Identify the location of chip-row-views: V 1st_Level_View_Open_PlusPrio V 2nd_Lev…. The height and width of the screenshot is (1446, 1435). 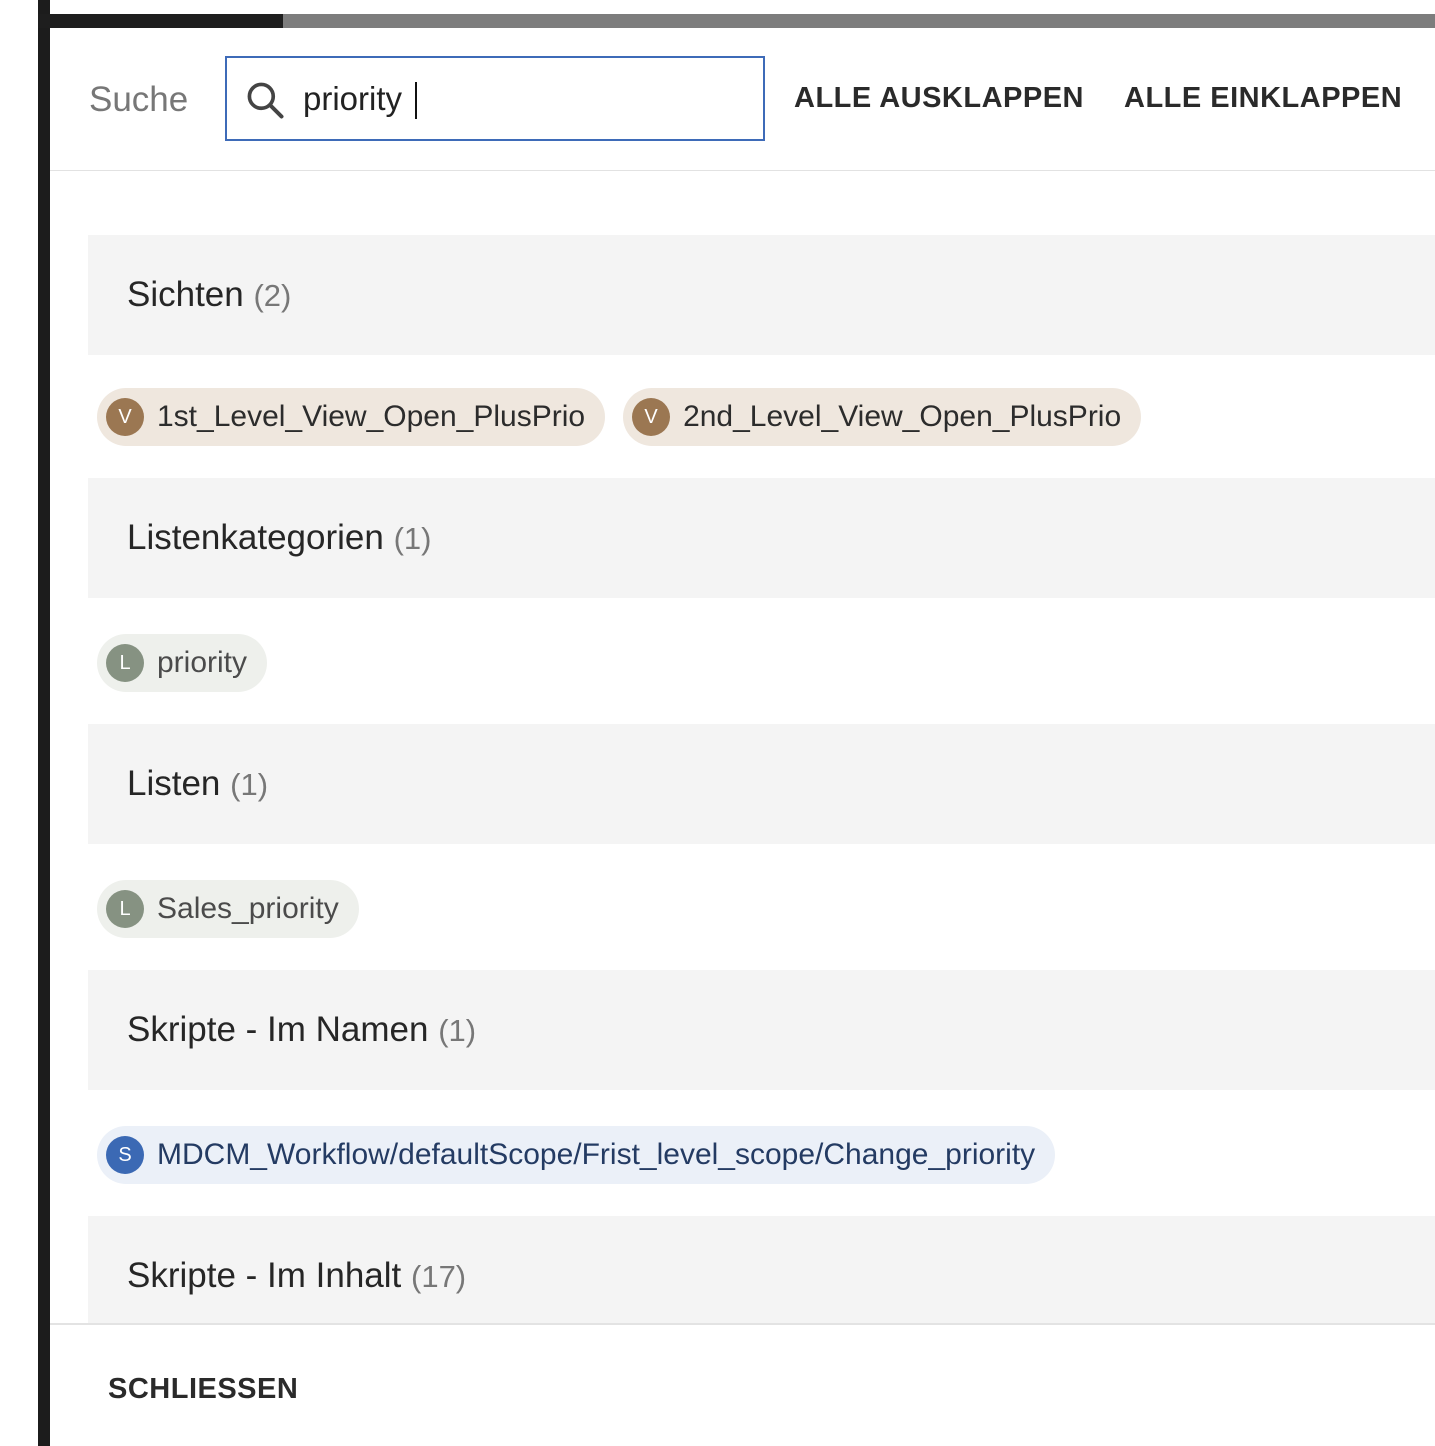
(619, 418).